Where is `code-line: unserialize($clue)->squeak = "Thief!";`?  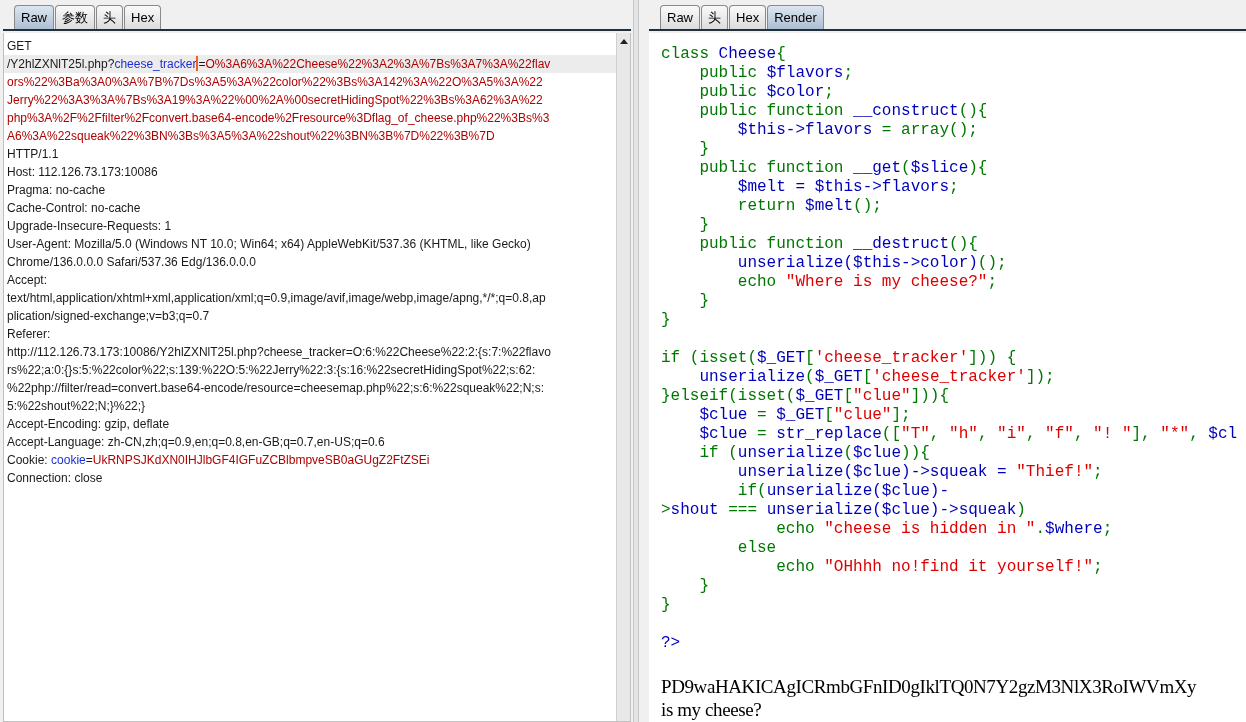
code-line: unserialize($clue)->squeak = "Thief!"; is located at coordinates (920, 472).